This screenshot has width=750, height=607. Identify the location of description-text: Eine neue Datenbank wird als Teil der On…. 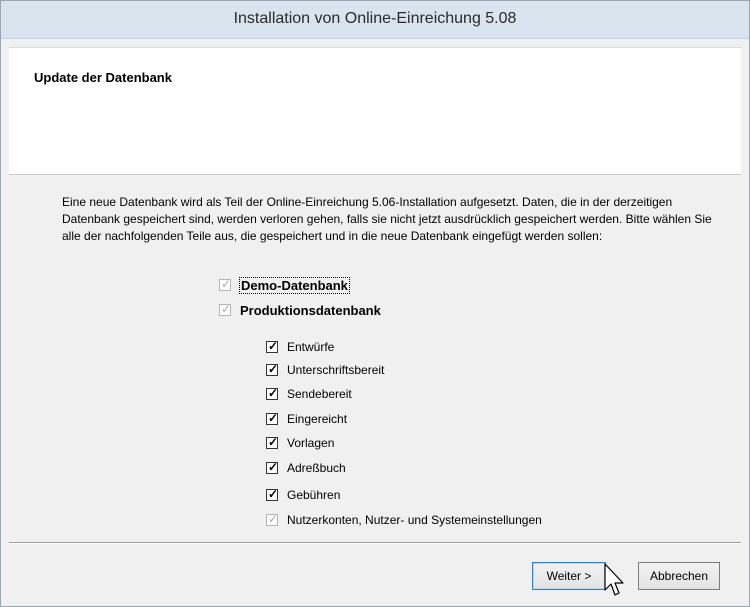
(387, 219).